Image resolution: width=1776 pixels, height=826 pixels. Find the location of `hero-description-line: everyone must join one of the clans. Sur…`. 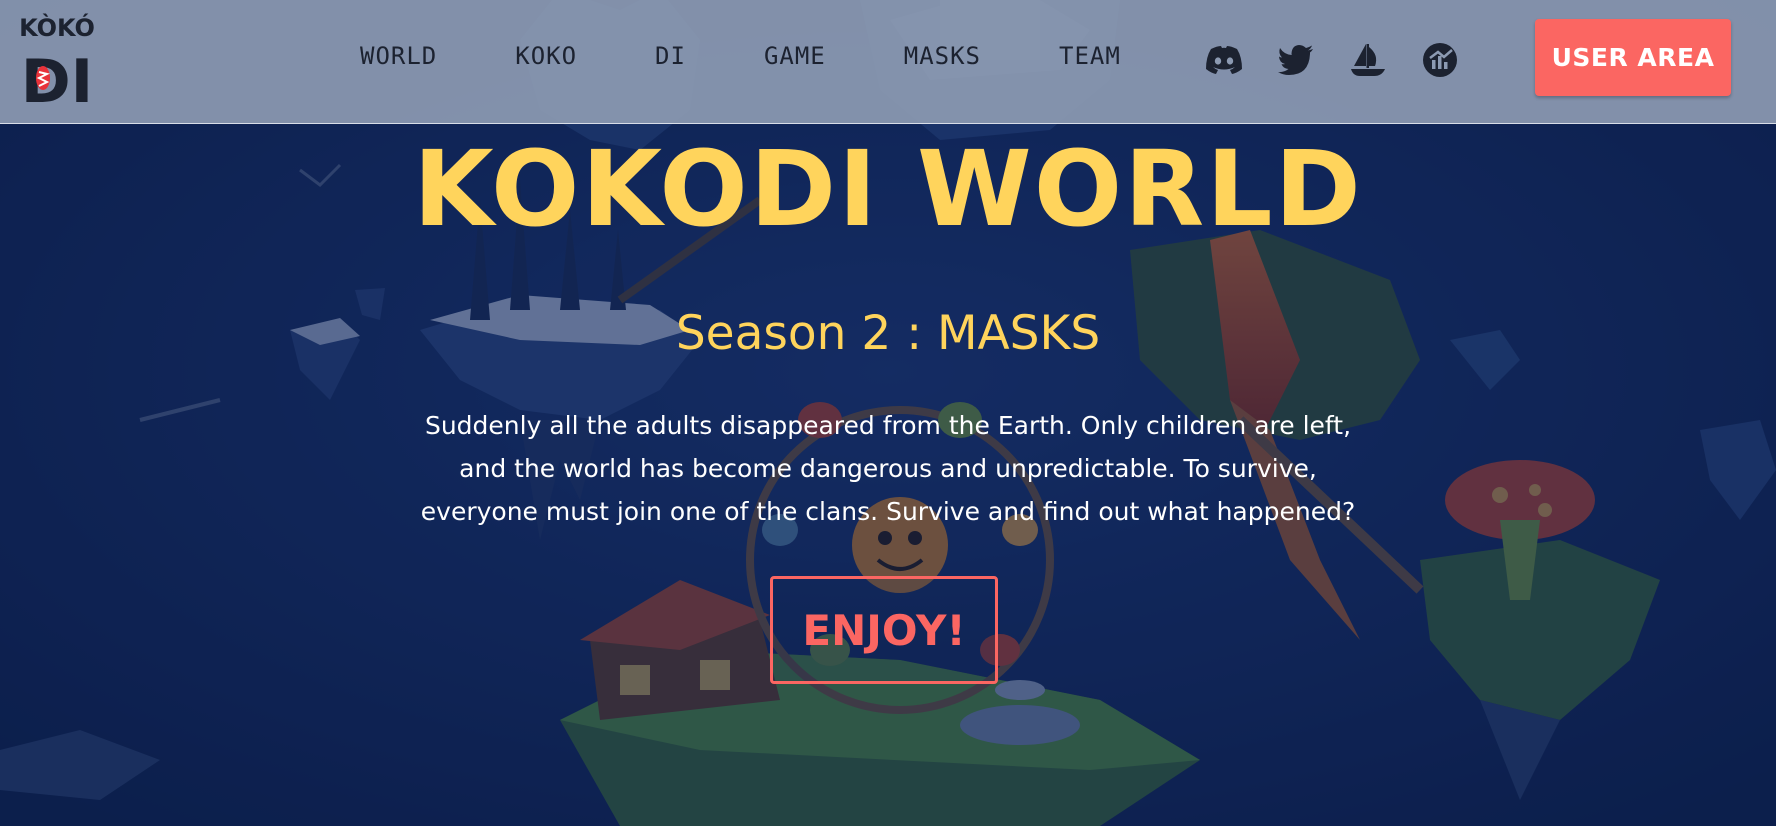

hero-description-line: everyone must join one of the clans. Sur… is located at coordinates (888, 511).